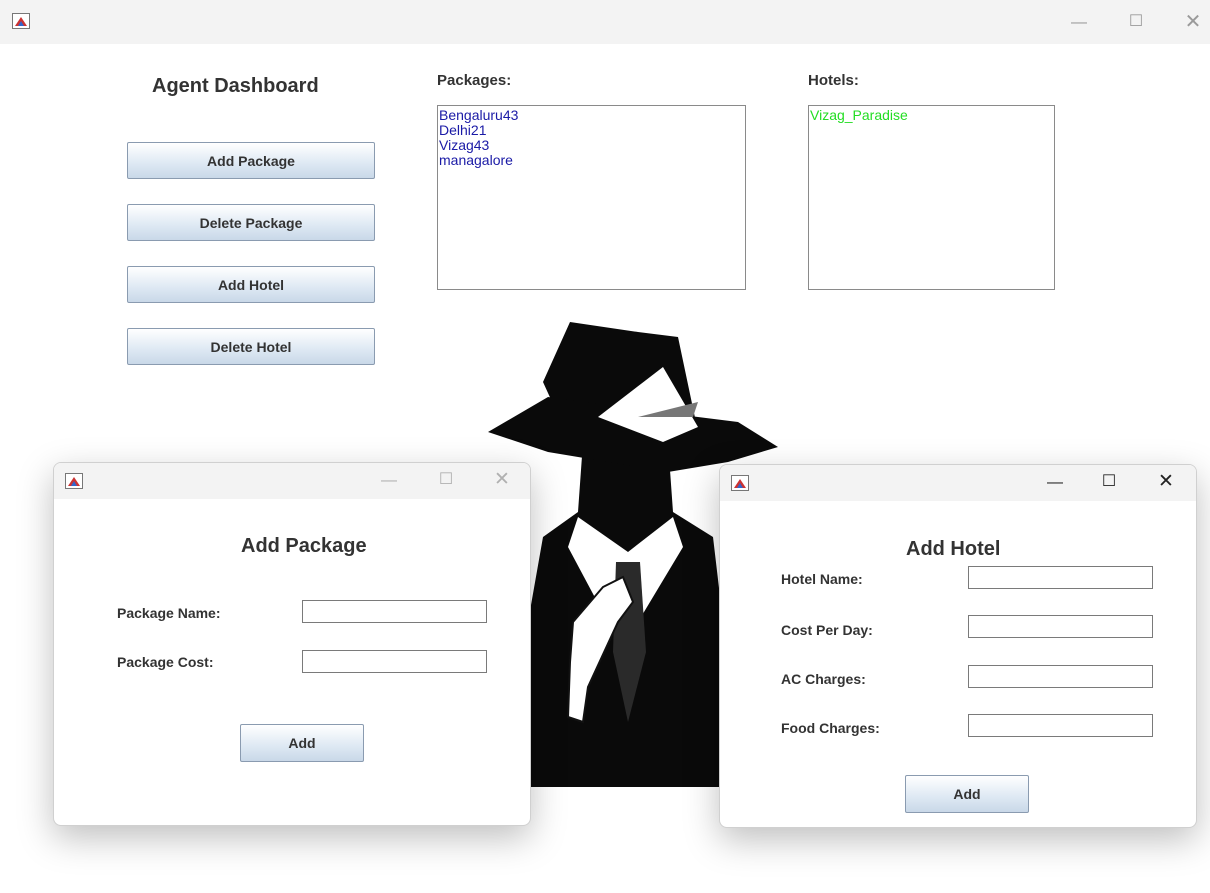 The height and width of the screenshot is (893, 1210). Describe the element at coordinates (1060, 676) in the screenshot. I see `ac-charges-input` at that location.